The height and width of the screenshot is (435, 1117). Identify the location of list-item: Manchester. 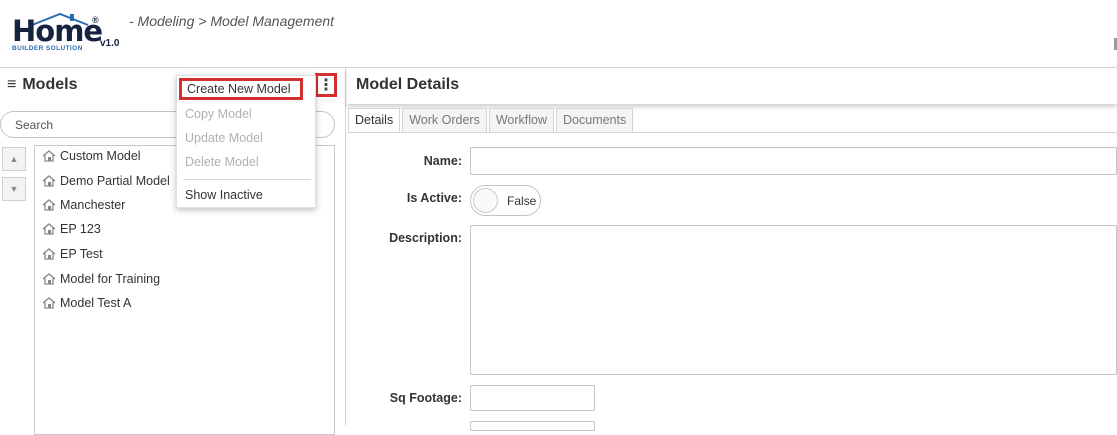
(83, 205).